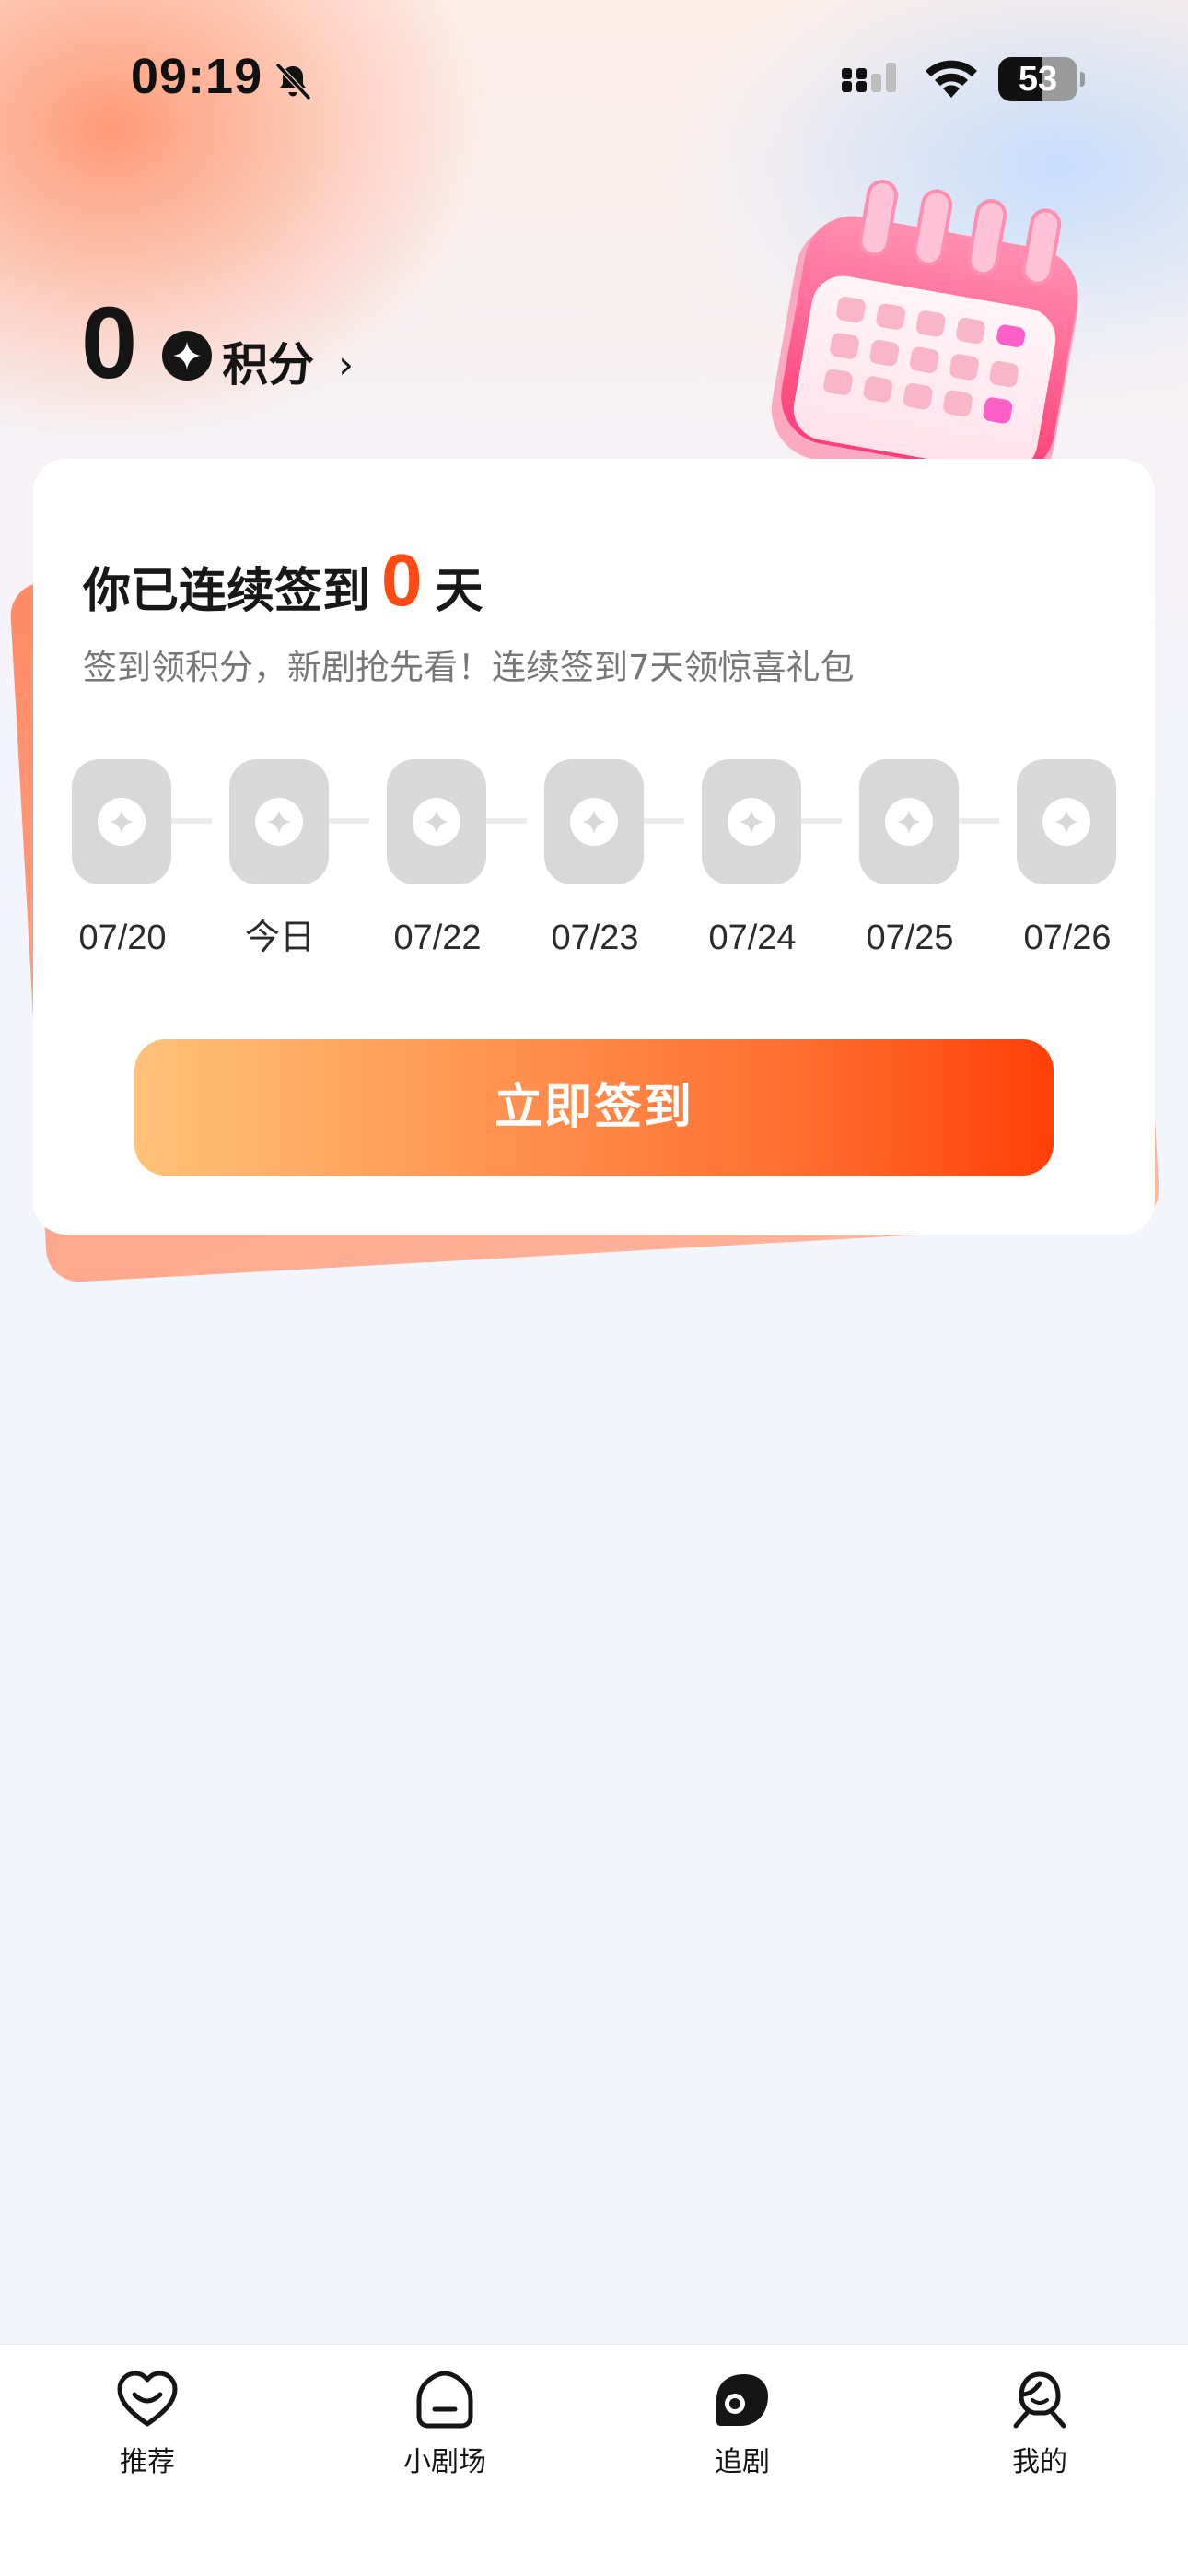 This screenshot has width=1188, height=2576. Describe the element at coordinates (1040, 2431) in the screenshot. I see `tab-profile: 我的` at that location.